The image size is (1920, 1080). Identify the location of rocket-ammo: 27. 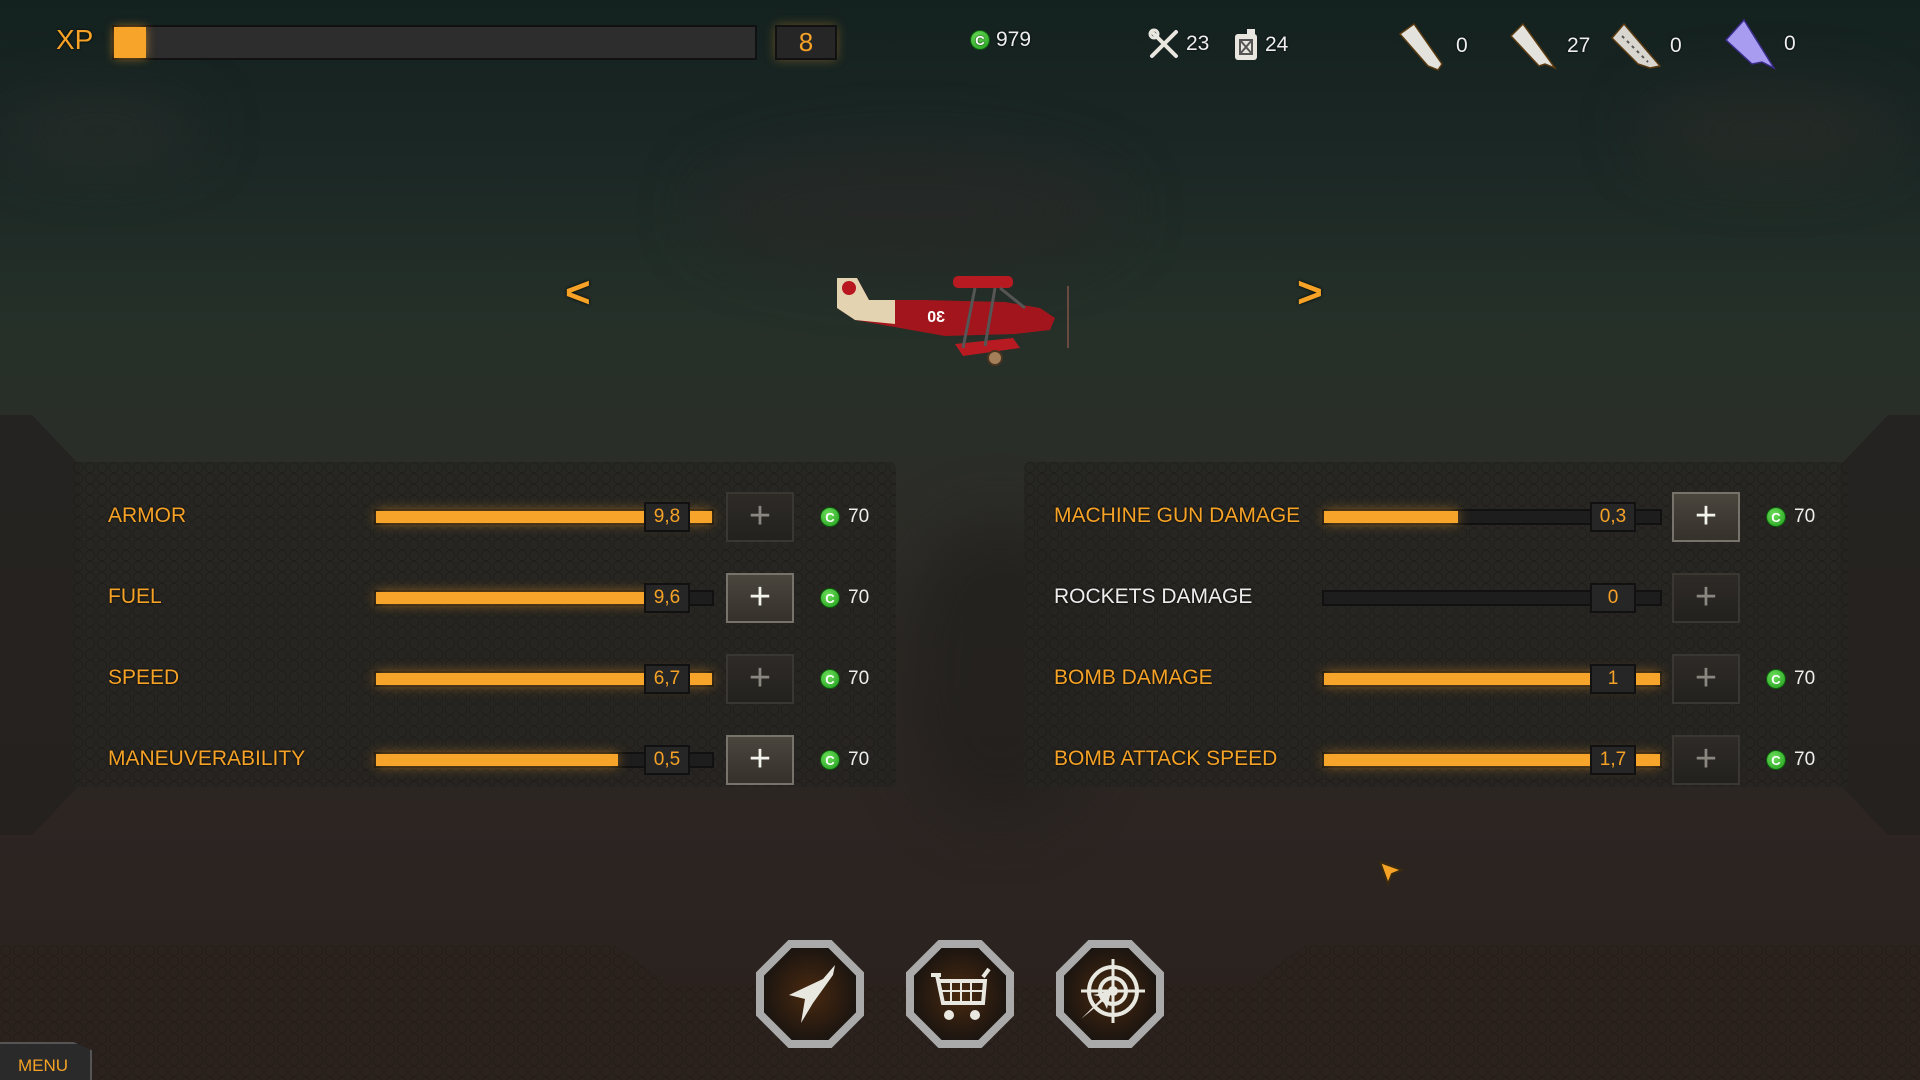
(1547, 46).